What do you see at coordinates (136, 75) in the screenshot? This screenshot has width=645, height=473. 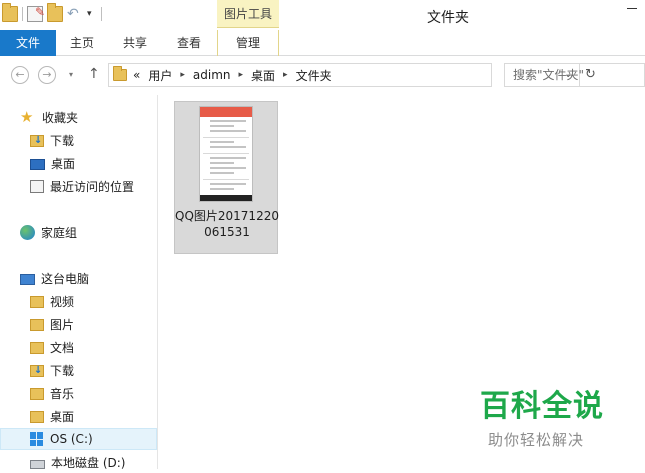 I see `breadcrumb-overflow: «` at bounding box center [136, 75].